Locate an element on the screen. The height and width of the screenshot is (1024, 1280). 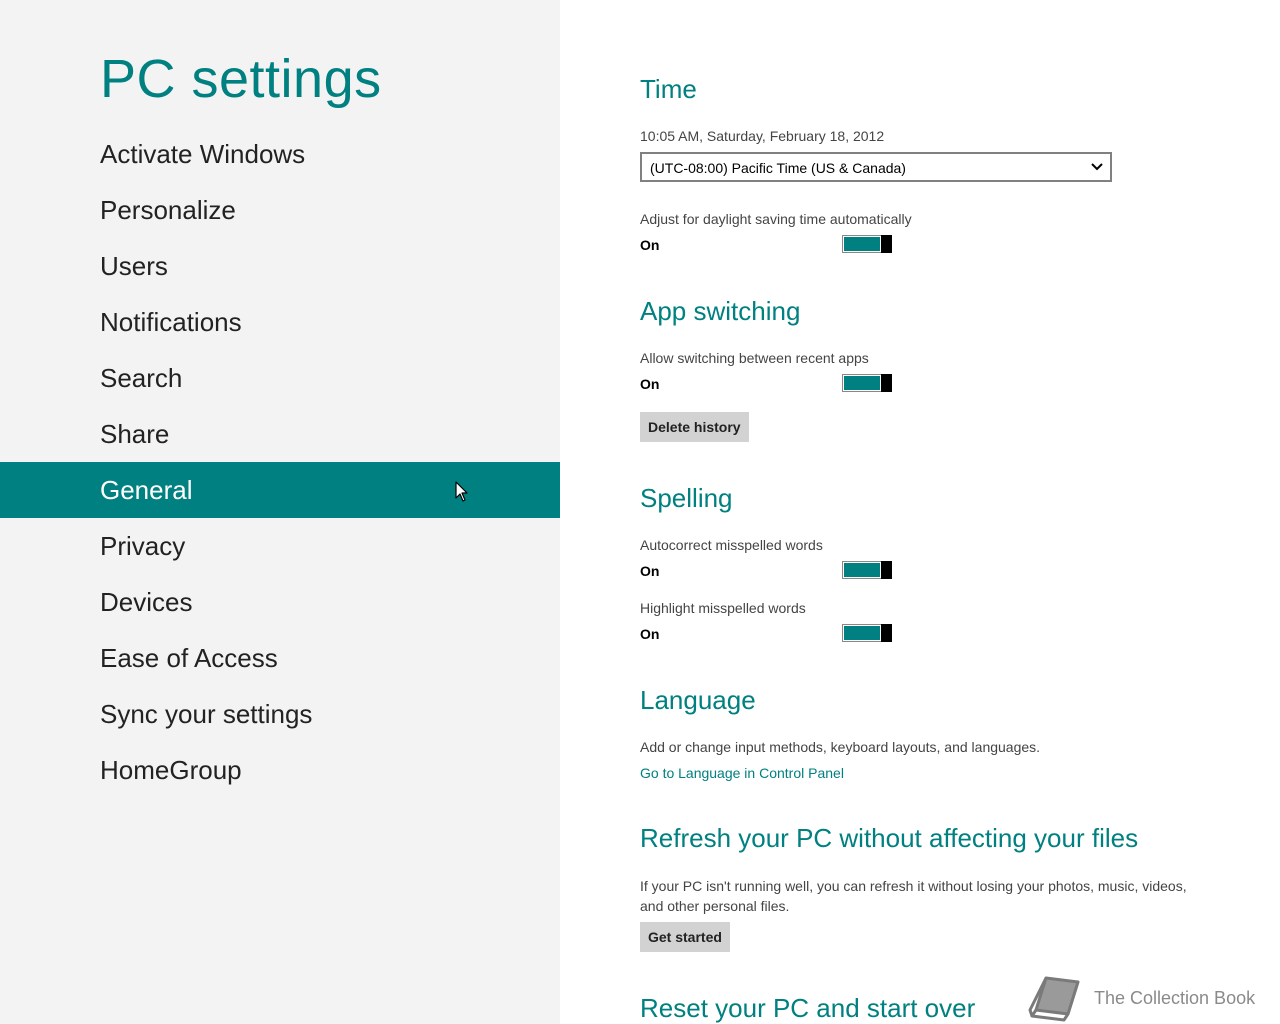
sidebar-item-privacy: Privacy is located at coordinates (280, 546).